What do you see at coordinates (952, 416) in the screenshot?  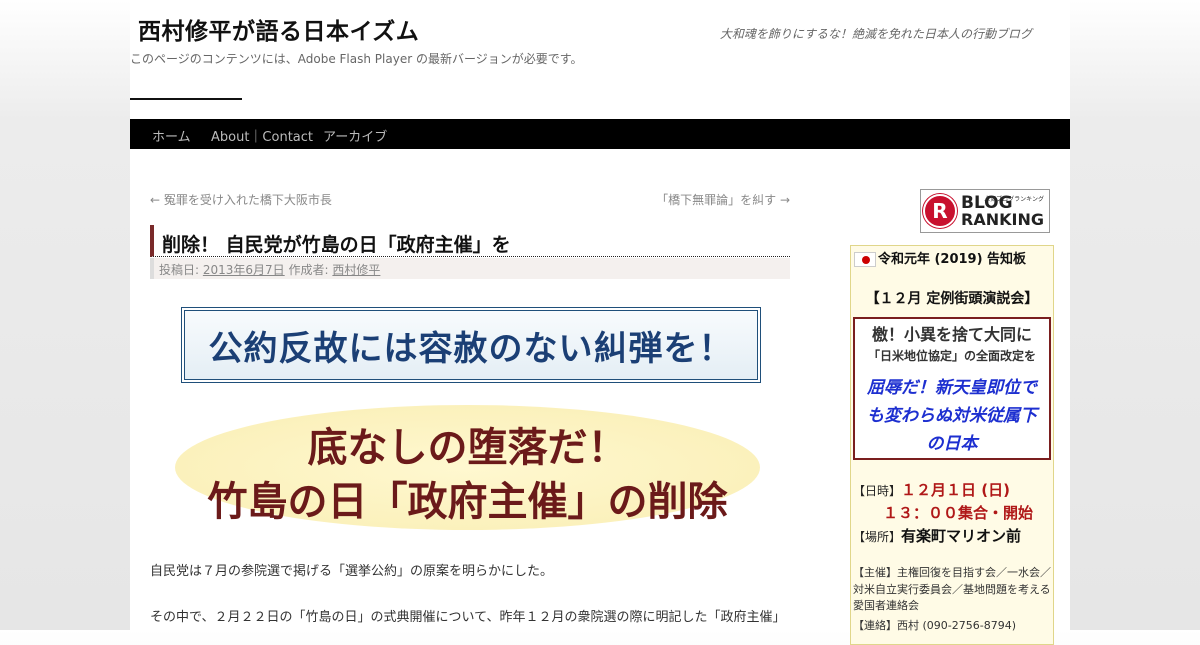 I see `event-headline-2: も変わらぬ対米従属下` at bounding box center [952, 416].